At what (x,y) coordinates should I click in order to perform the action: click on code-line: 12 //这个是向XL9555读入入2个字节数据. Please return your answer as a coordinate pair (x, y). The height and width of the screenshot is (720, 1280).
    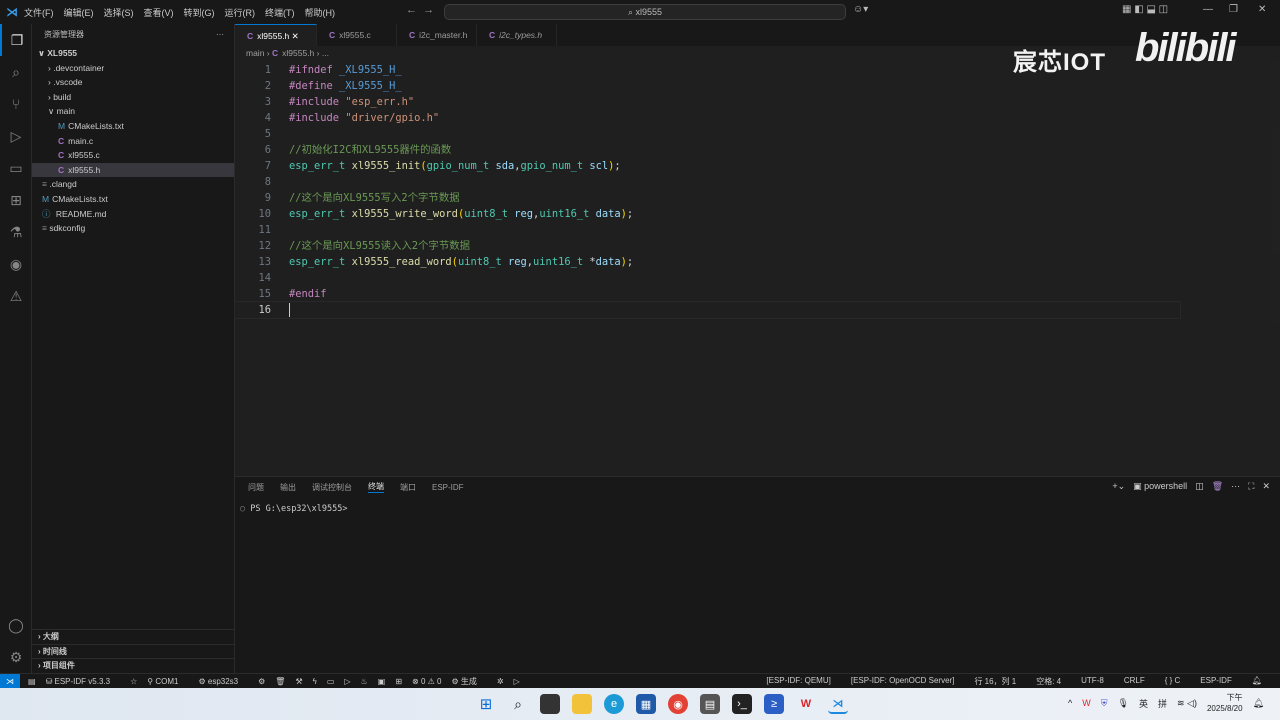
    Looking at the image, I should click on (752, 246).